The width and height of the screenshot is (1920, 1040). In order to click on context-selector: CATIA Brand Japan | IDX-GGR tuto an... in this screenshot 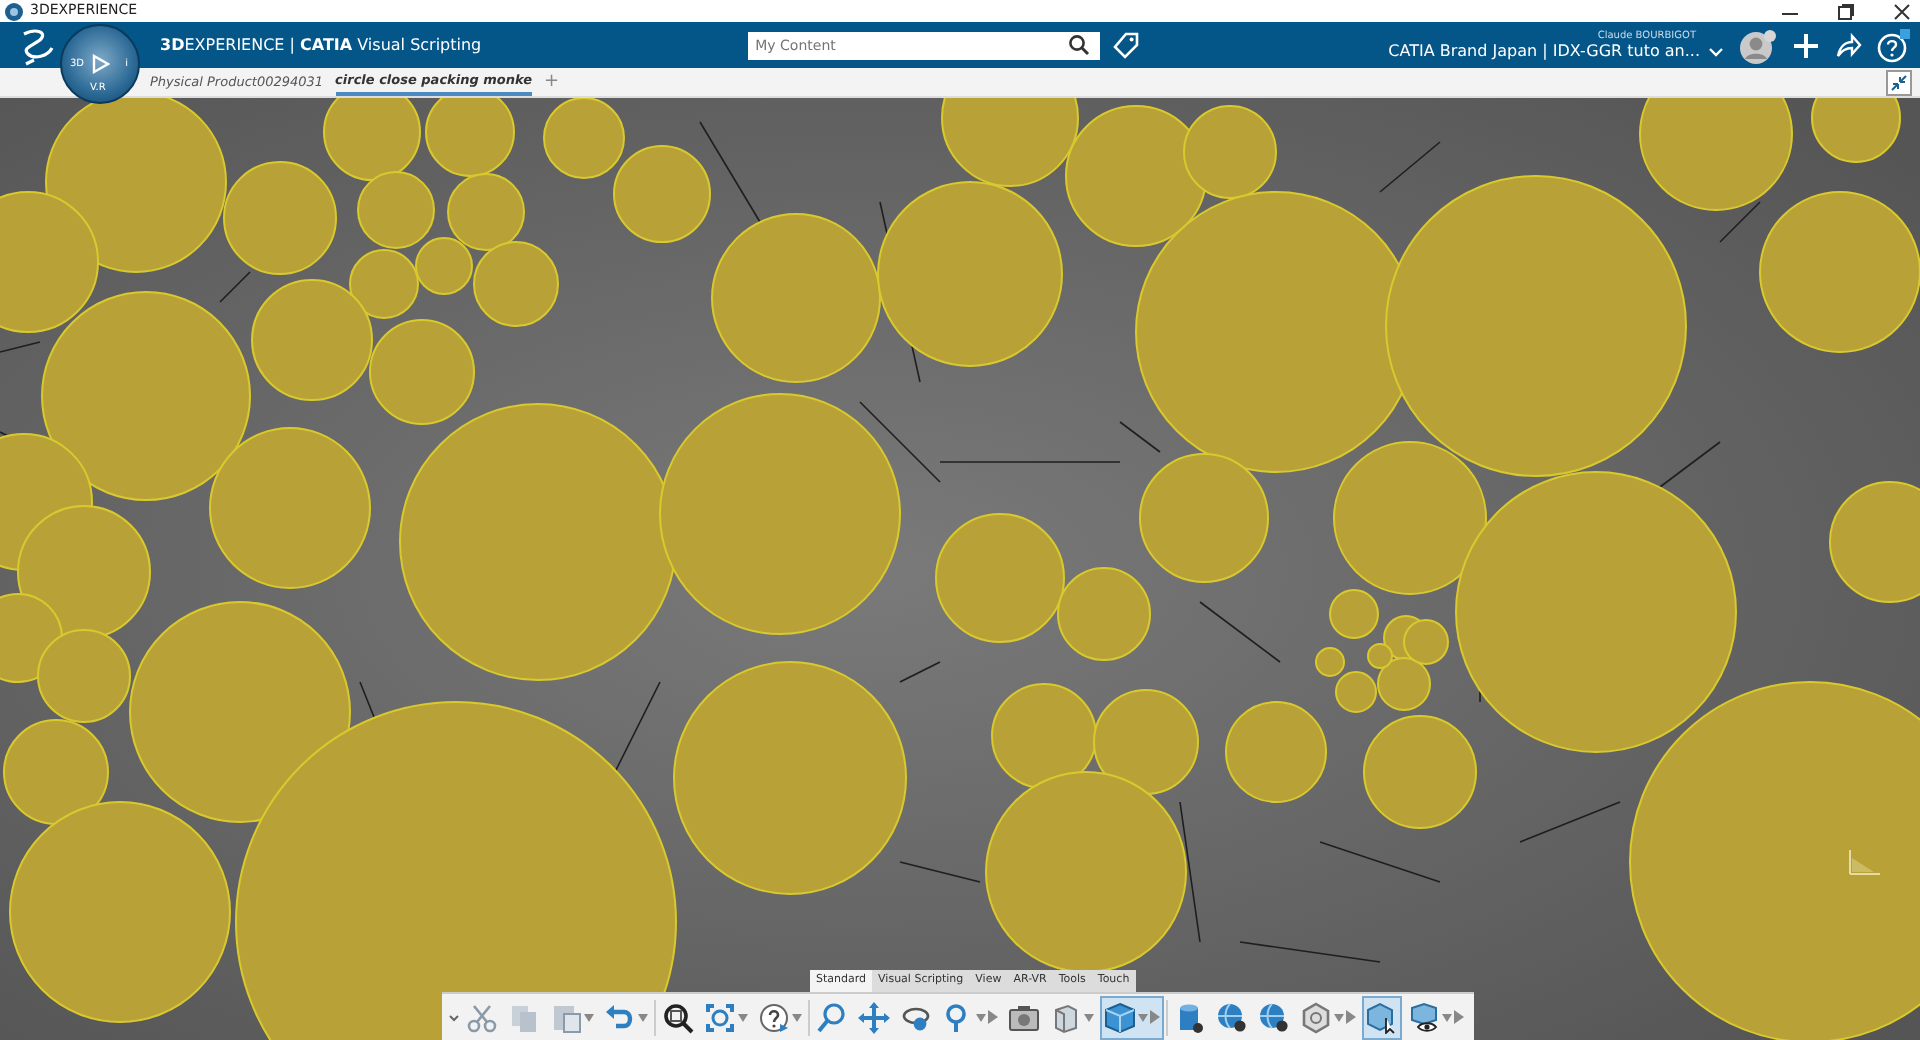, I will do `click(1544, 51)`.